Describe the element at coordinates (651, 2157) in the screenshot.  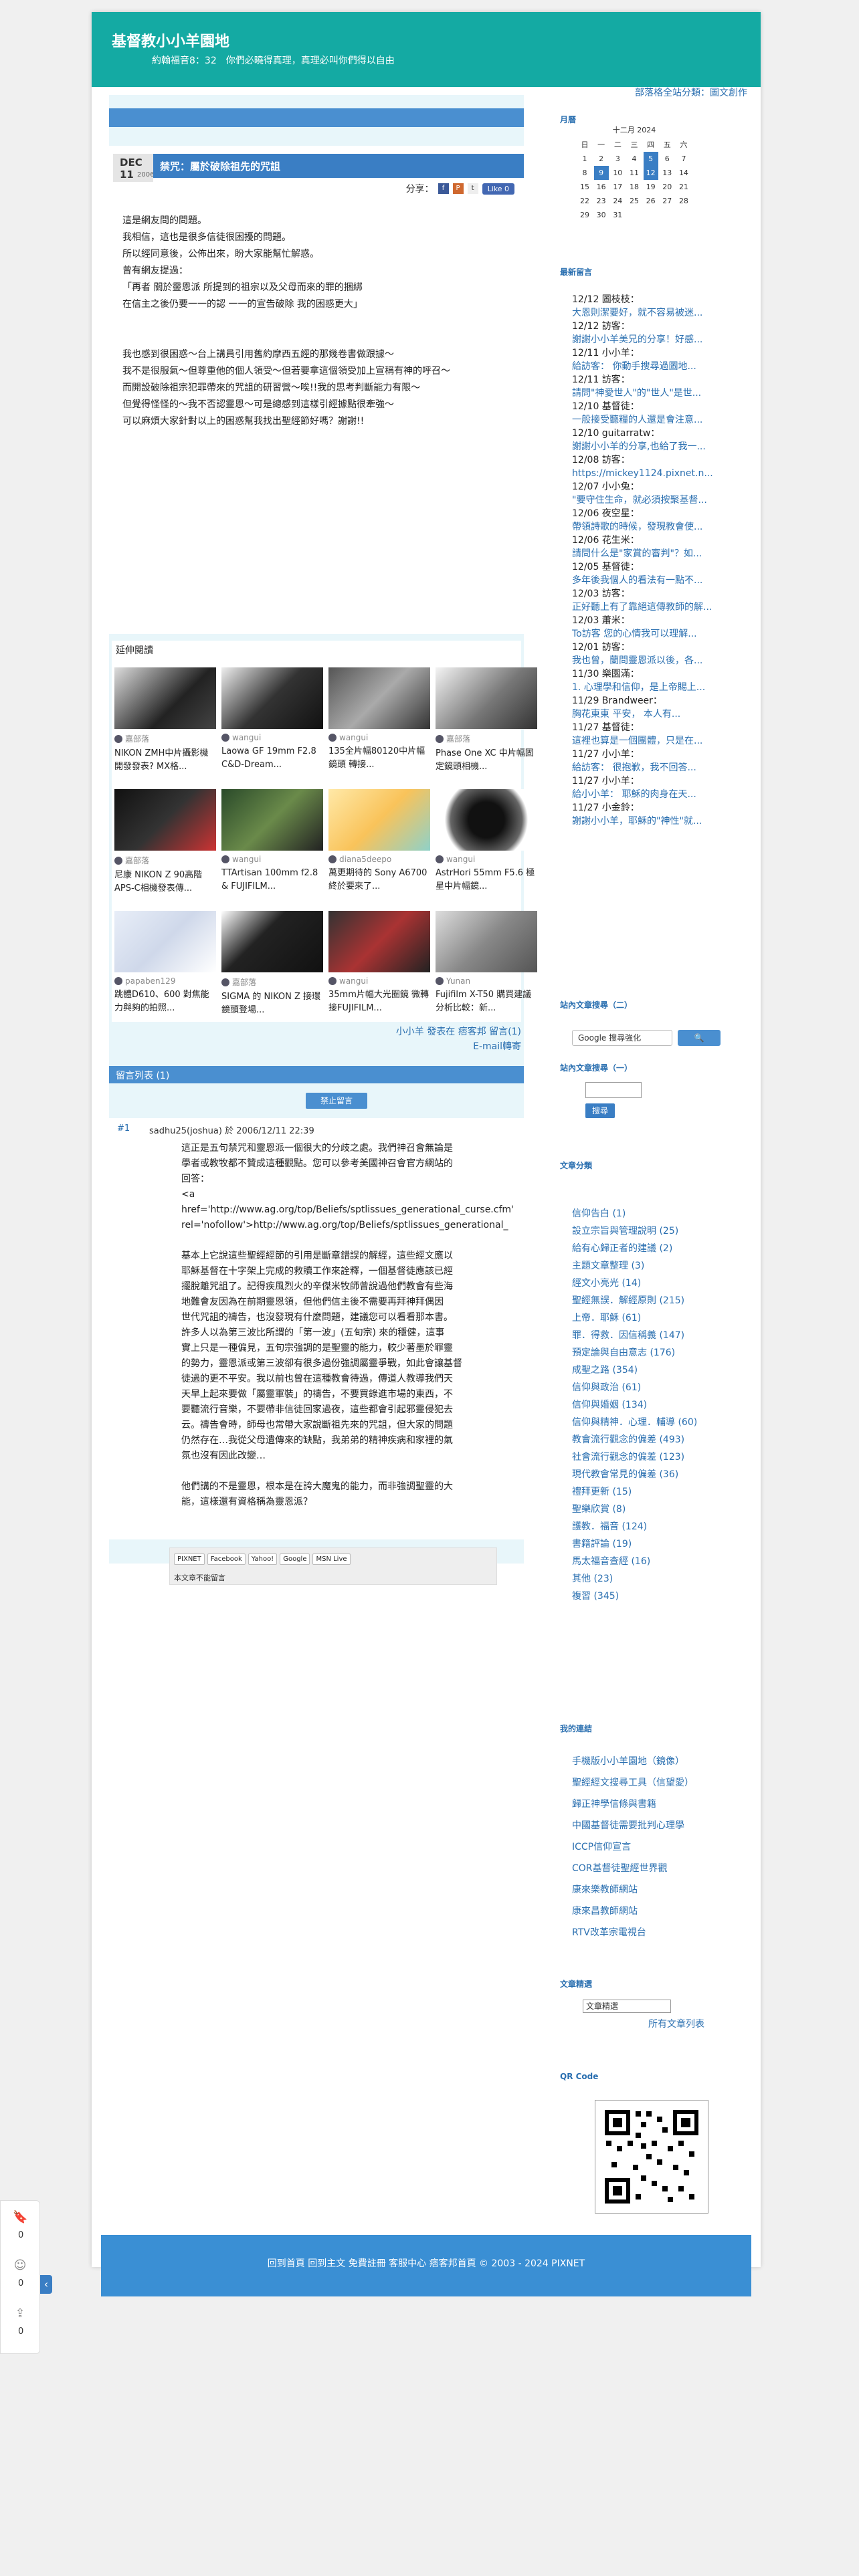
I see `qr-code` at that location.